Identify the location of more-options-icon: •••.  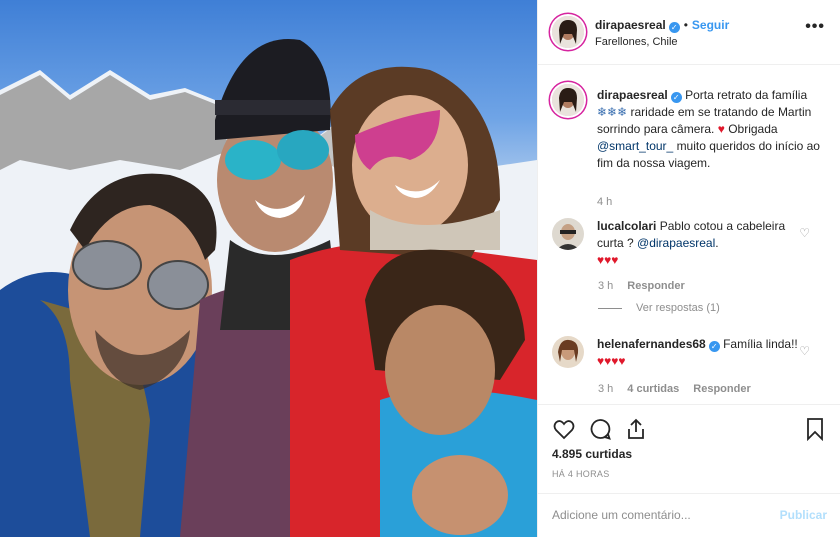
(815, 27).